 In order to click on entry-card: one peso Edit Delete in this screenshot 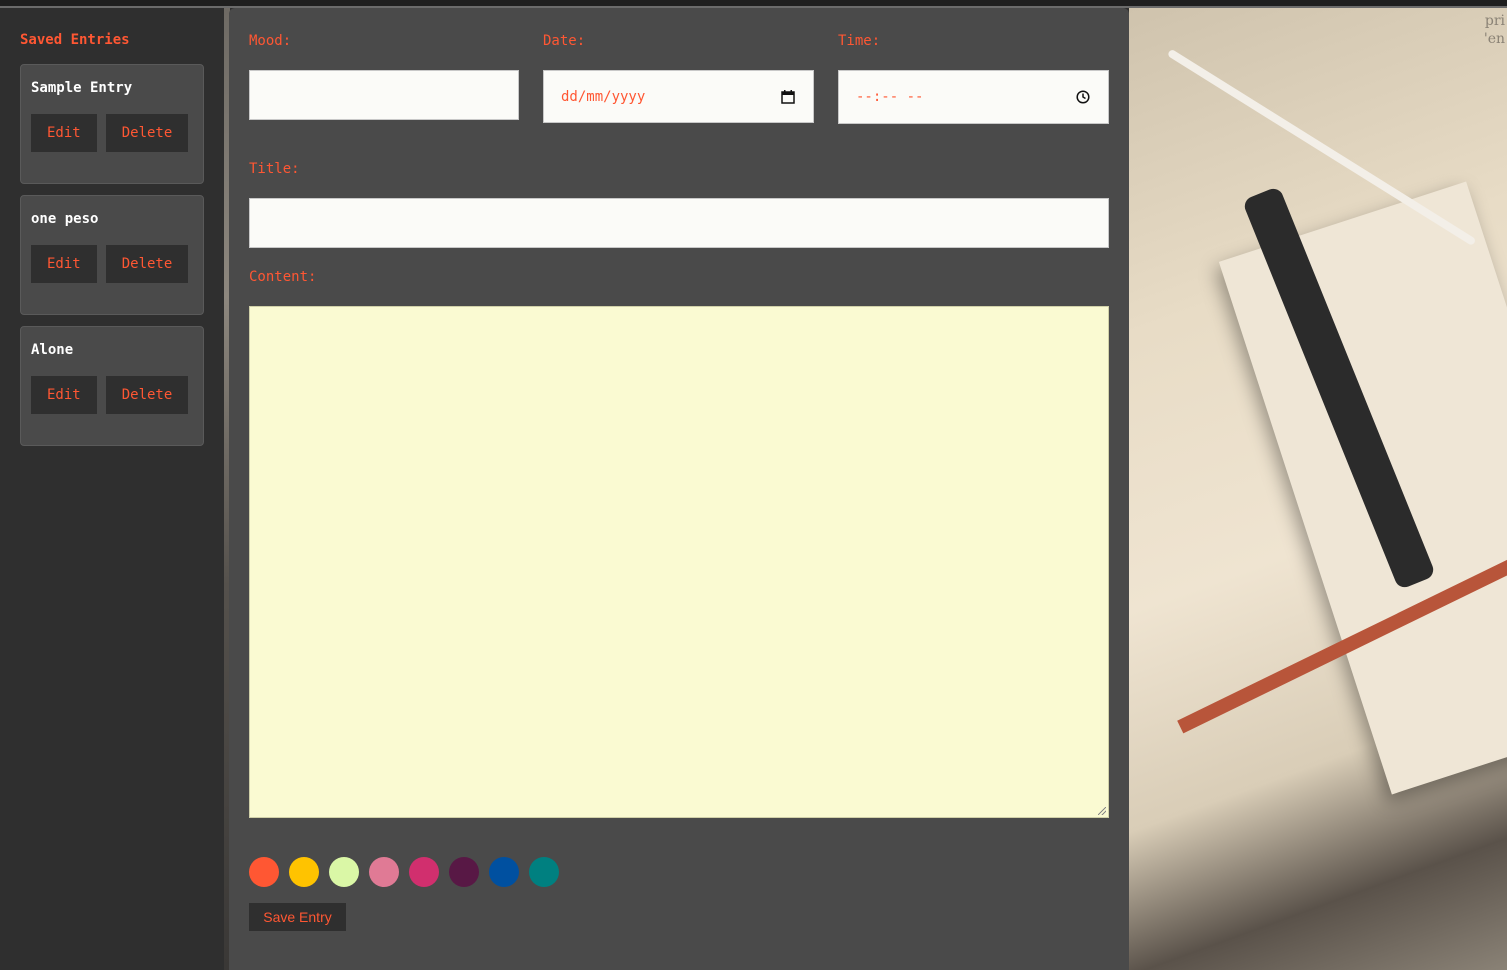, I will do `click(112, 255)`.